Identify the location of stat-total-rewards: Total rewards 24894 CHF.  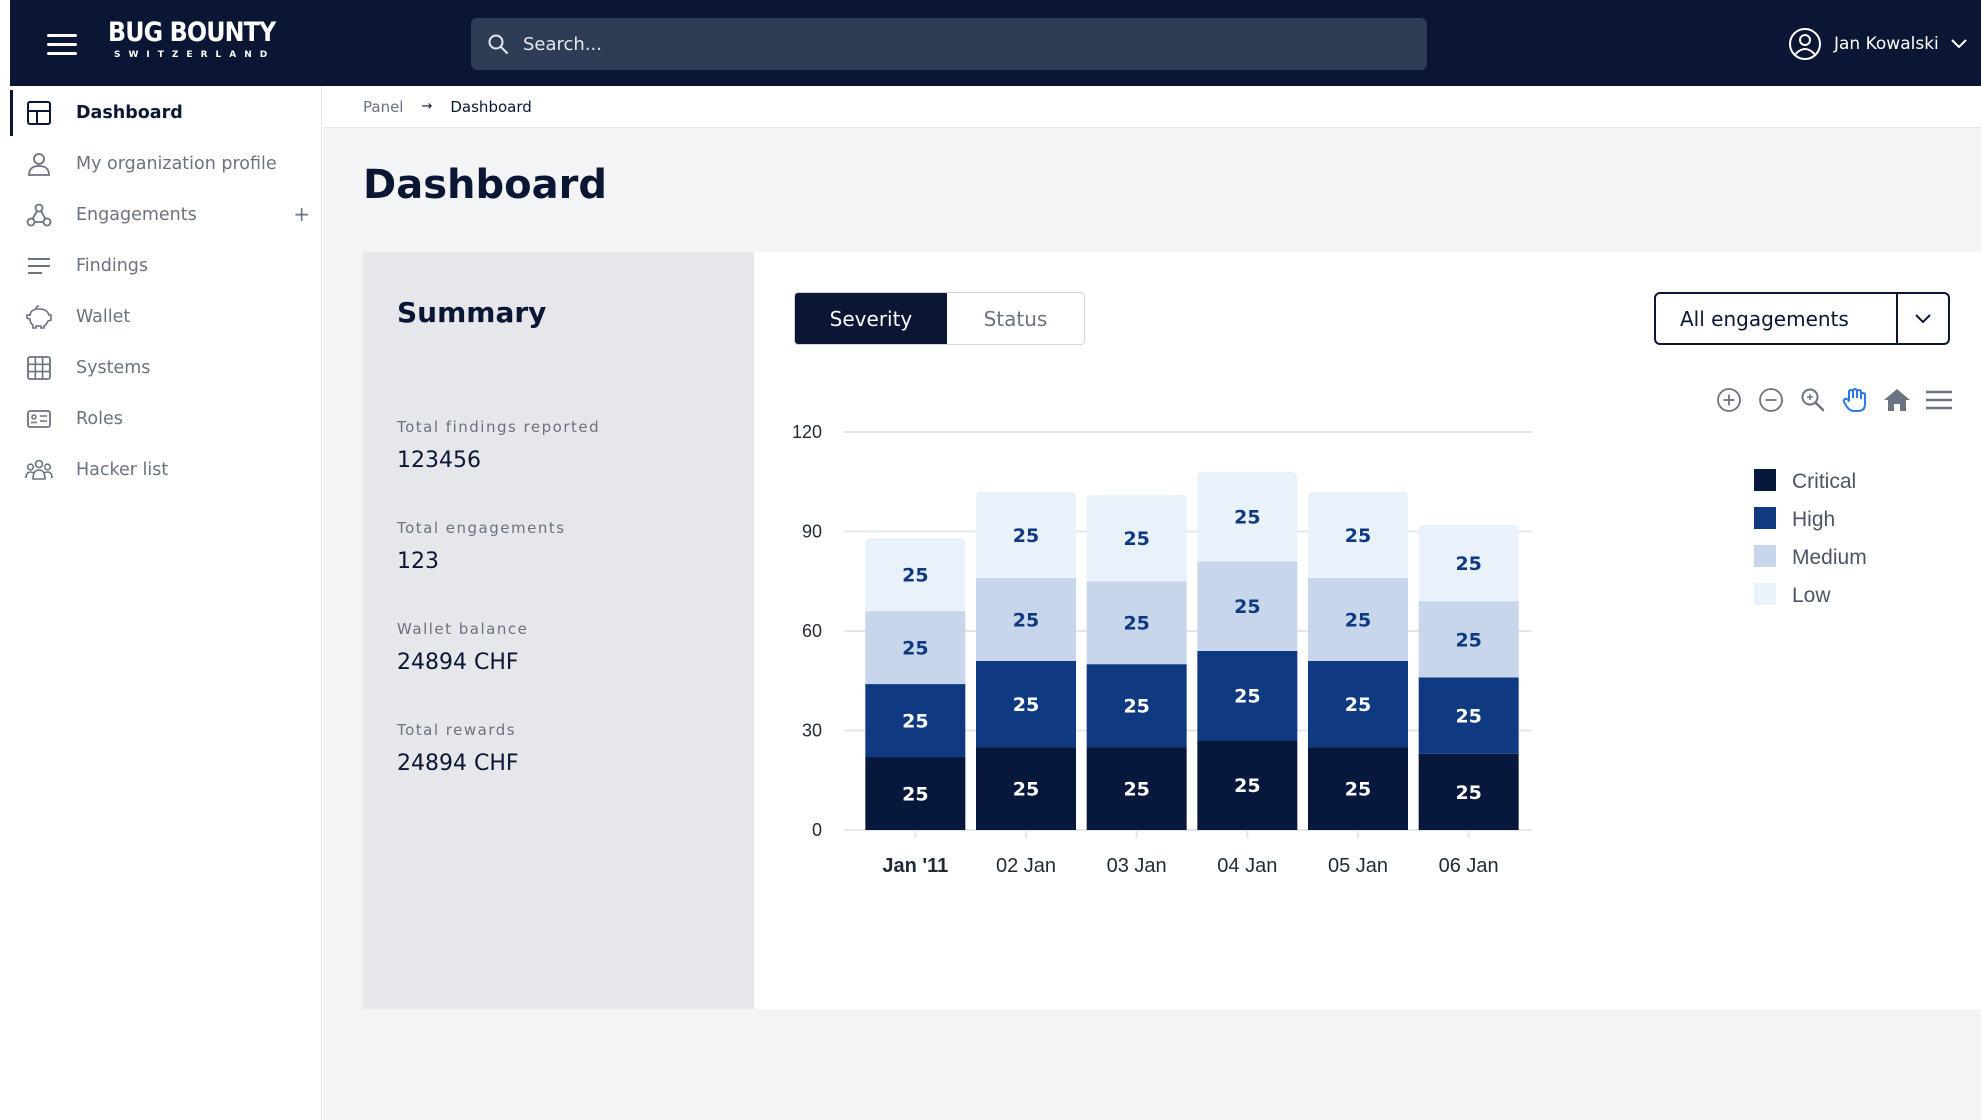
(567, 748).